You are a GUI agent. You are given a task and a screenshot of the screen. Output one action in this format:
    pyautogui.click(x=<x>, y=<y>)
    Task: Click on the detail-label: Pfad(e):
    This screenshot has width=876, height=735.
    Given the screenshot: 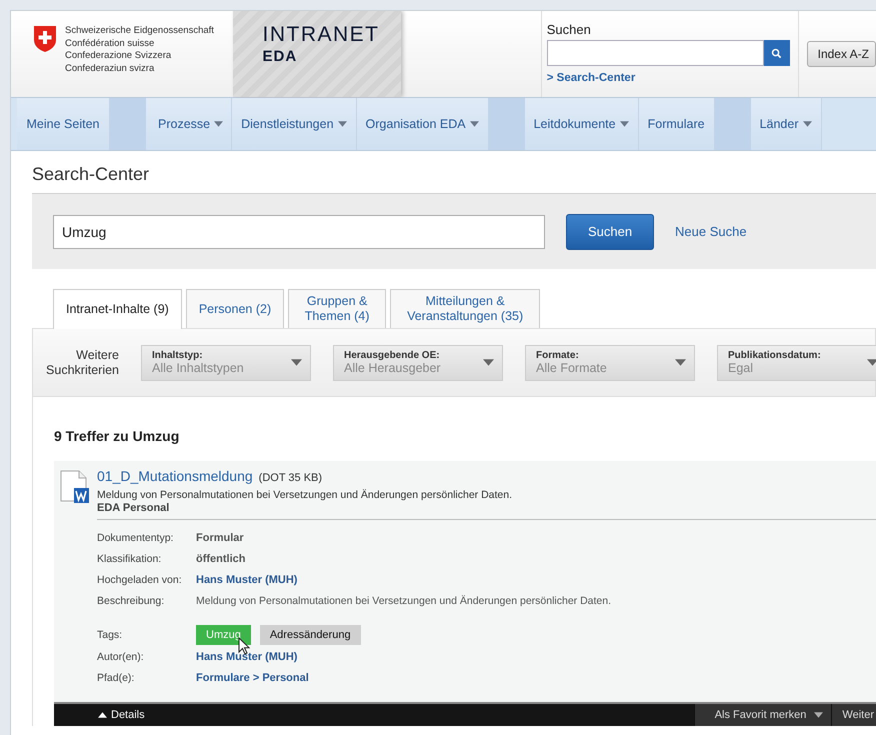 What is the action you would take?
    pyautogui.click(x=116, y=678)
    